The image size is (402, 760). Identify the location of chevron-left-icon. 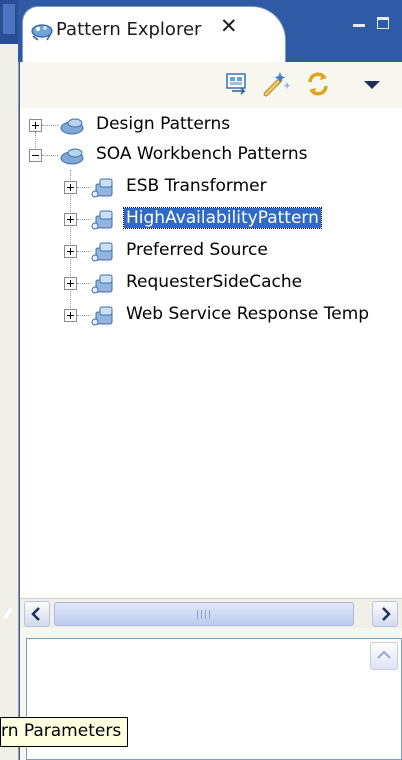
(35, 614).